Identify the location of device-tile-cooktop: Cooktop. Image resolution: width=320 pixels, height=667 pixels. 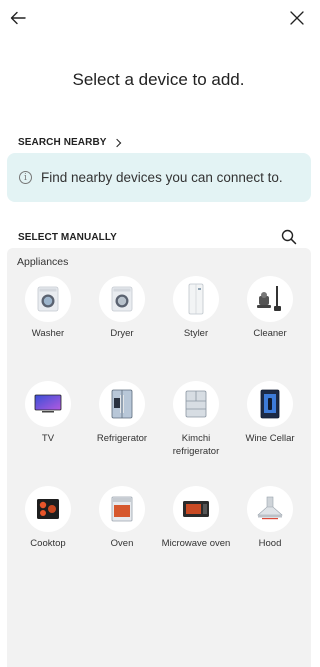
(48, 518).